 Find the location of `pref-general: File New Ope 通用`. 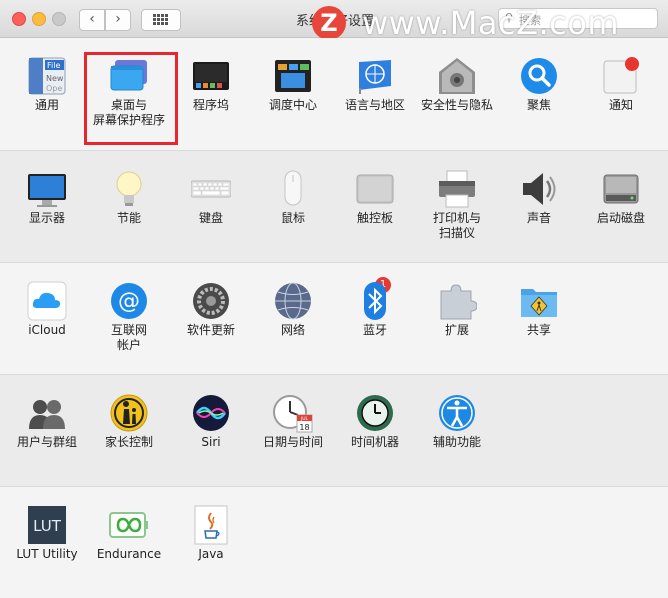

pref-general: File New Ope 通用 is located at coordinates (47, 94).